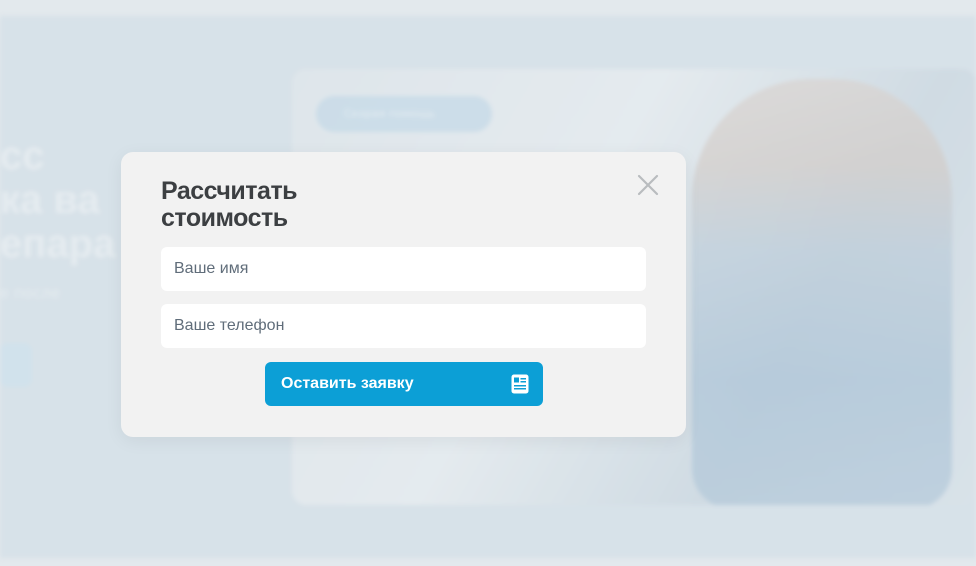 The image size is (976, 566). What do you see at coordinates (403, 326) in the screenshot?
I see `phone-input` at bounding box center [403, 326].